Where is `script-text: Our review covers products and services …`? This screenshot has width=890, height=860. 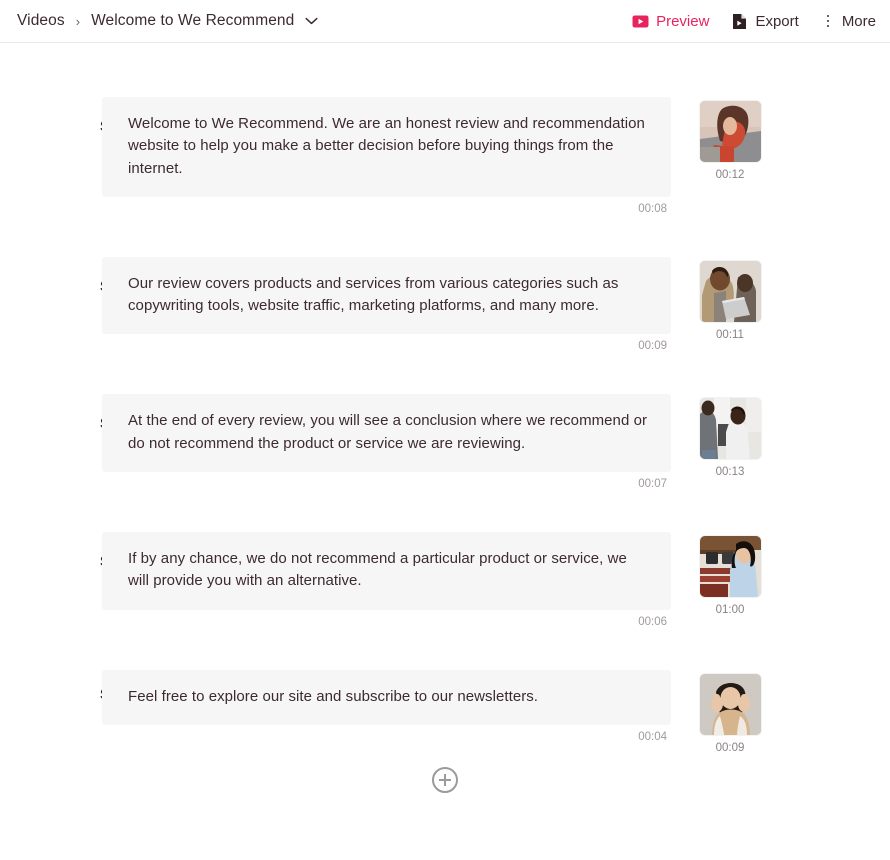
script-text: Our review covers products and services … is located at coordinates (373, 294).